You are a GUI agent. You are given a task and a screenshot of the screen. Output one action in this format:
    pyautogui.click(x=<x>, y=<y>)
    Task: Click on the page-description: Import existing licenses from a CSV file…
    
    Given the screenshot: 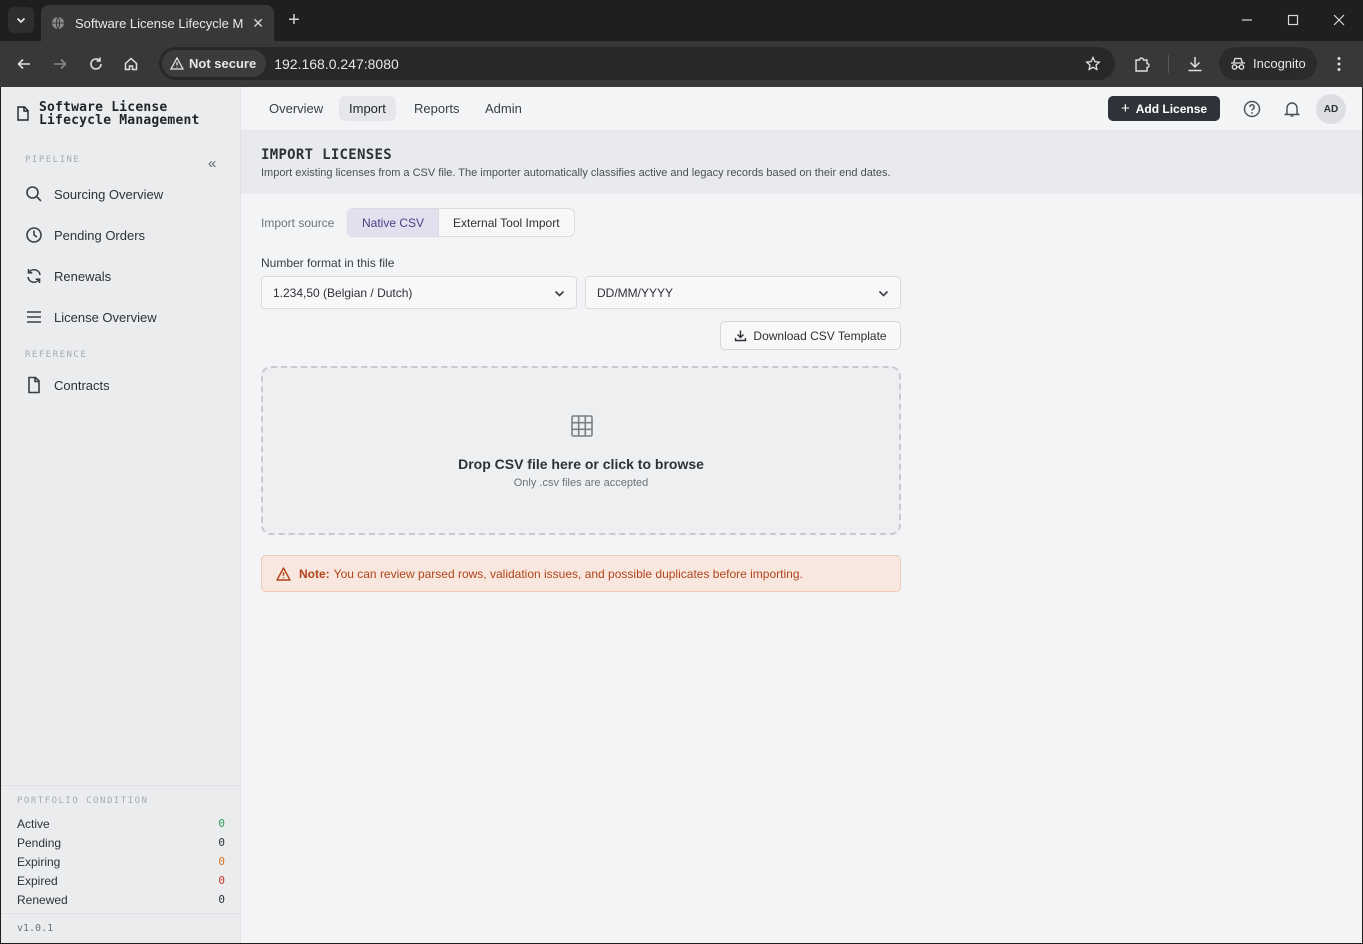 What is the action you would take?
    pyautogui.click(x=576, y=173)
    